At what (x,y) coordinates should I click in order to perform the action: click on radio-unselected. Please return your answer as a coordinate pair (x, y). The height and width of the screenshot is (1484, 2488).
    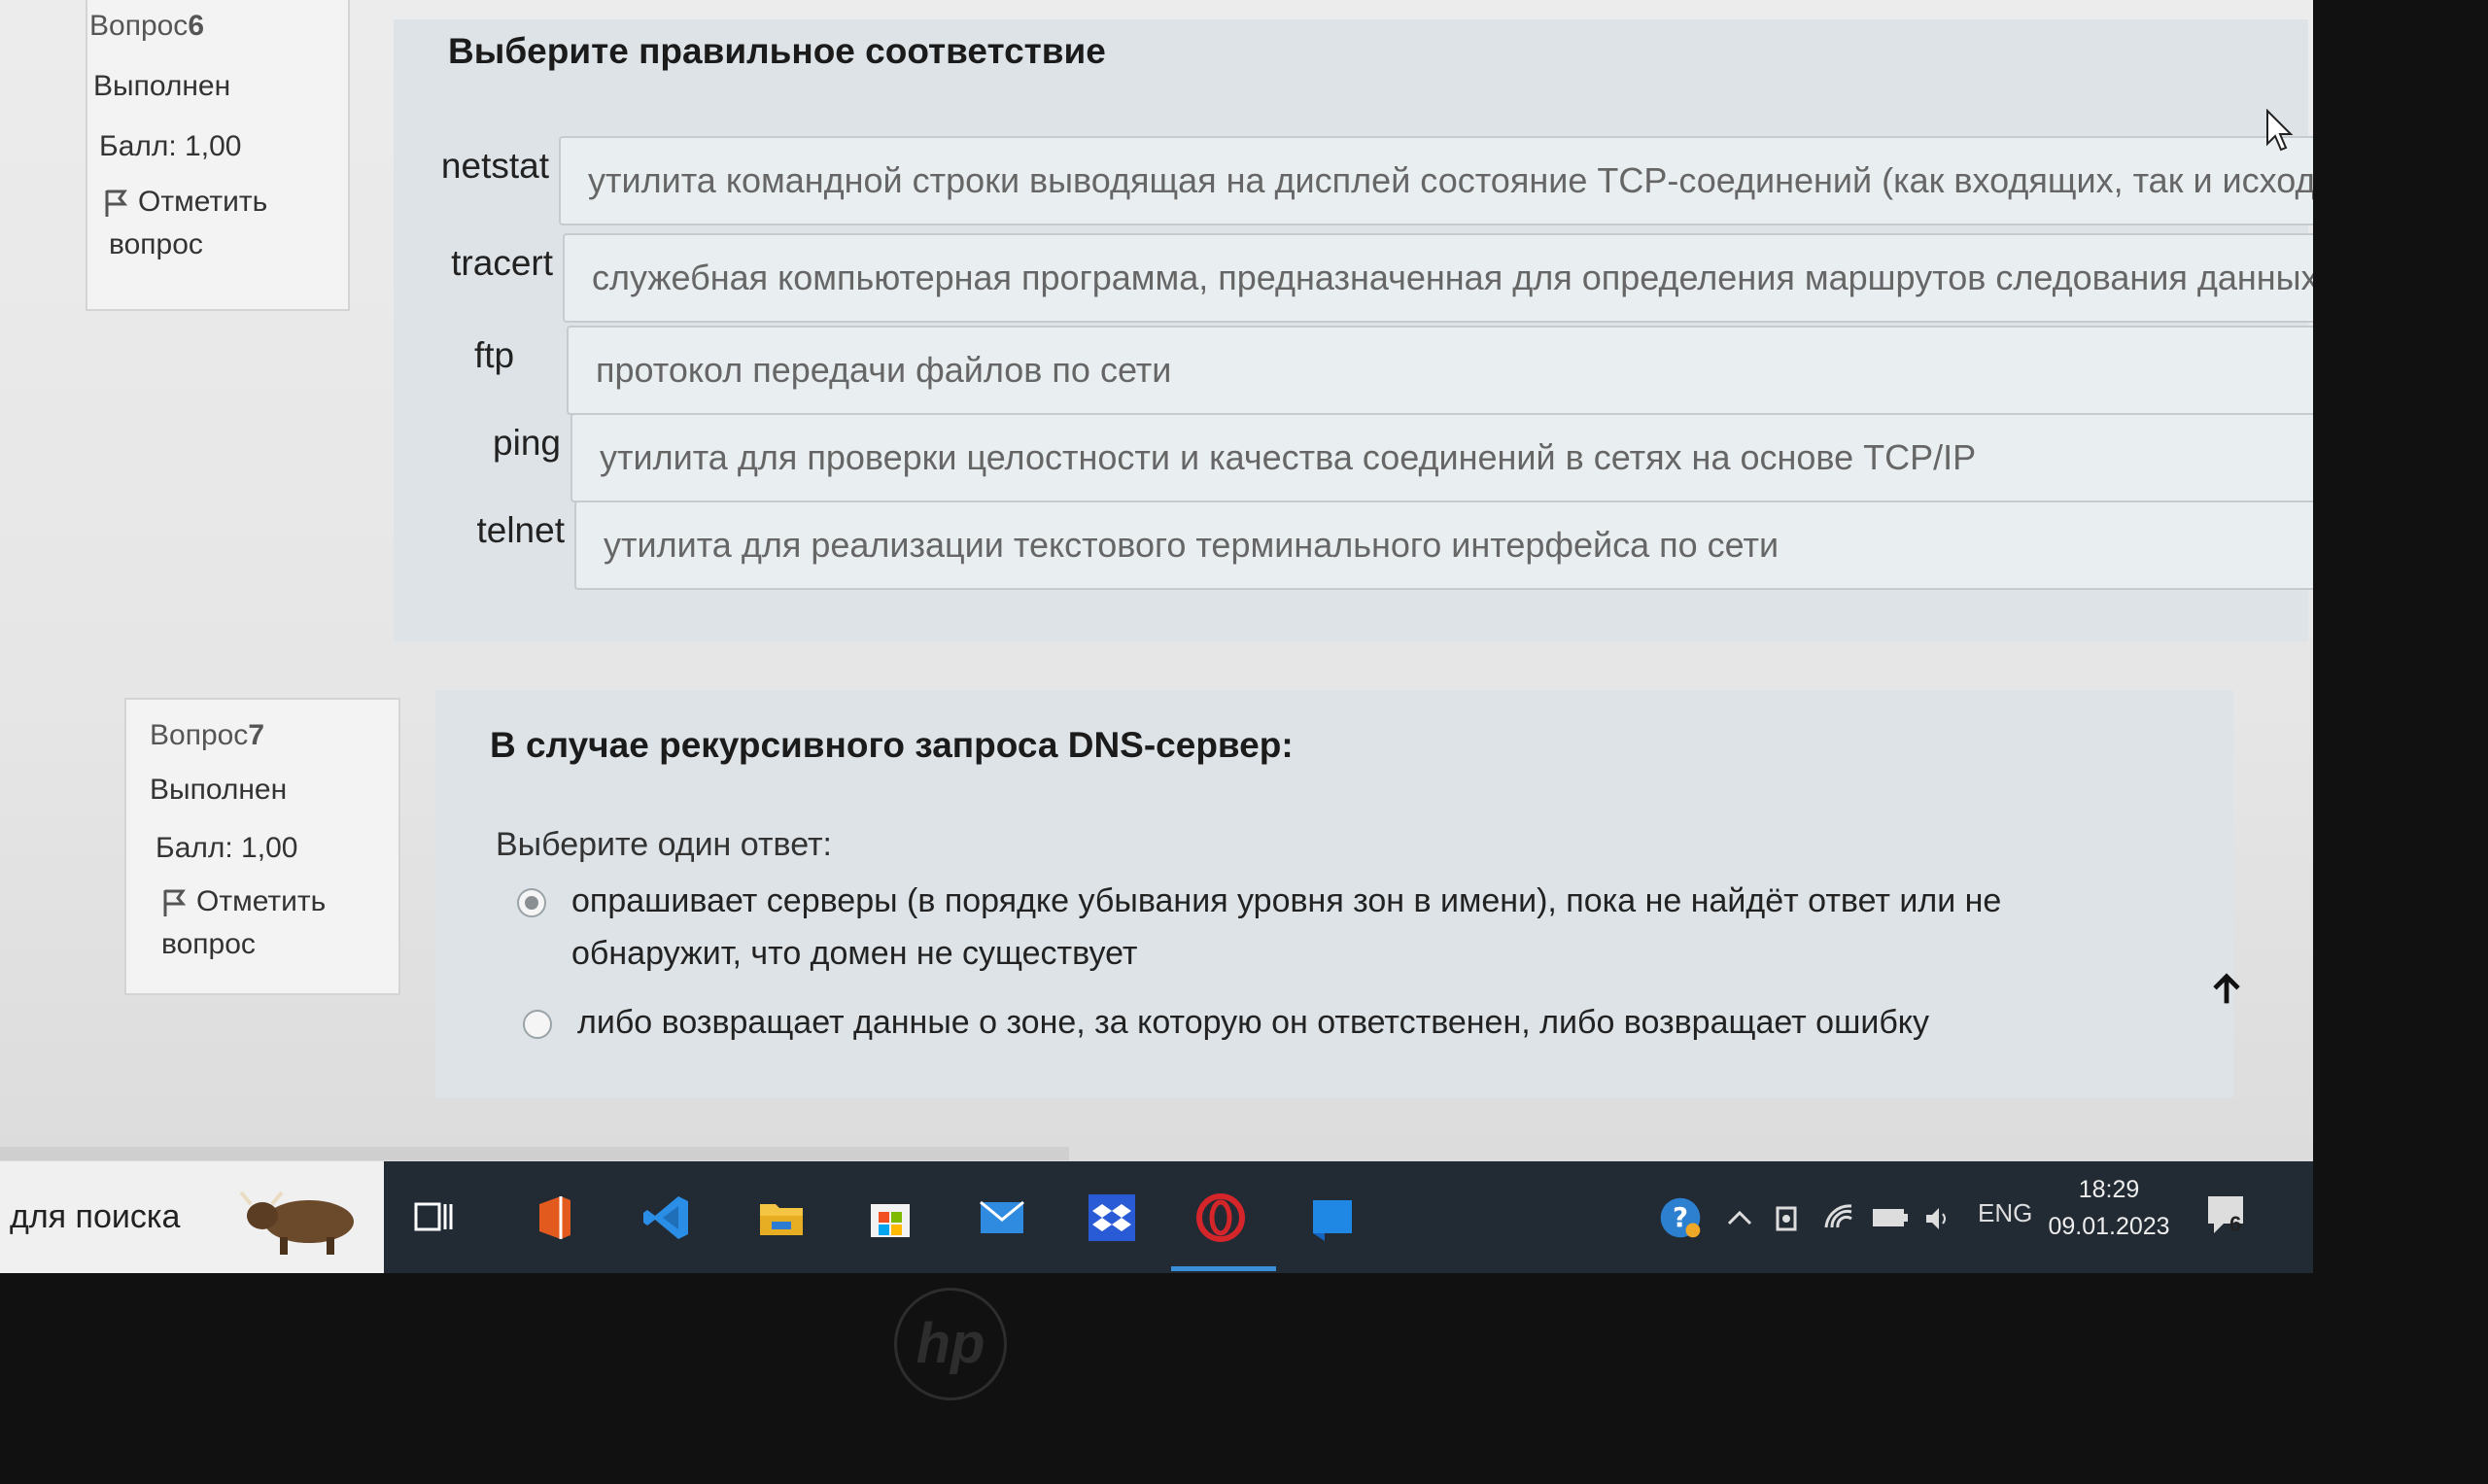
    Looking at the image, I should click on (537, 1024).